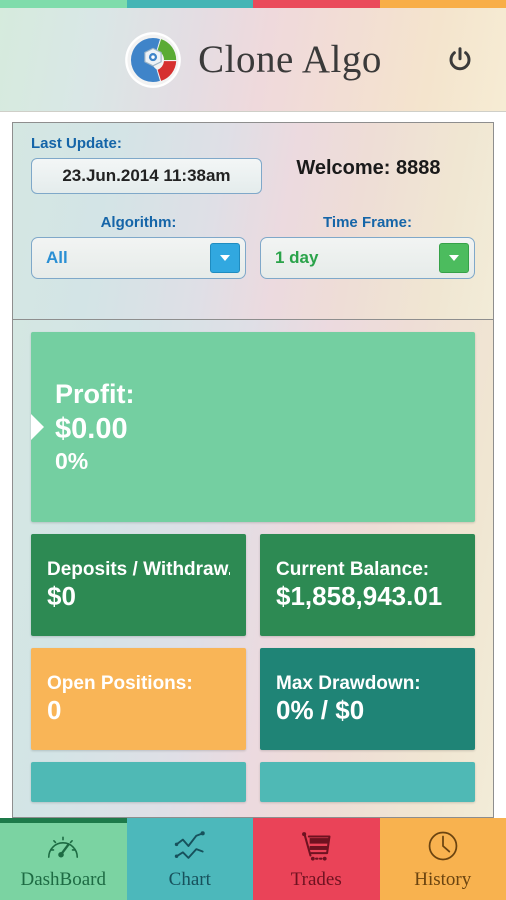 This screenshot has width=506, height=900. I want to click on card-deposits-value: $0, so click(61, 596).